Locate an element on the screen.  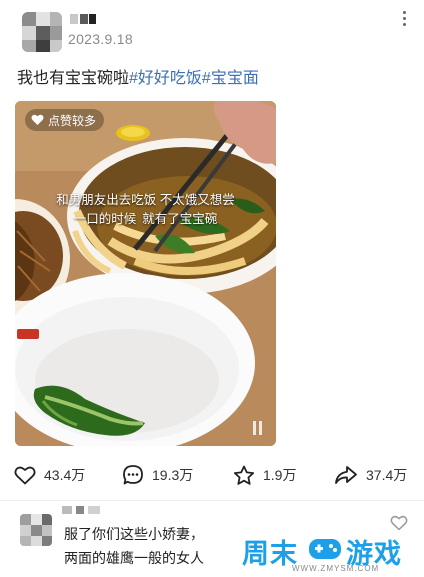
site-watermark: 周末 游戏 WWW.ZMYSM.COM is located at coordinates (323, 553).